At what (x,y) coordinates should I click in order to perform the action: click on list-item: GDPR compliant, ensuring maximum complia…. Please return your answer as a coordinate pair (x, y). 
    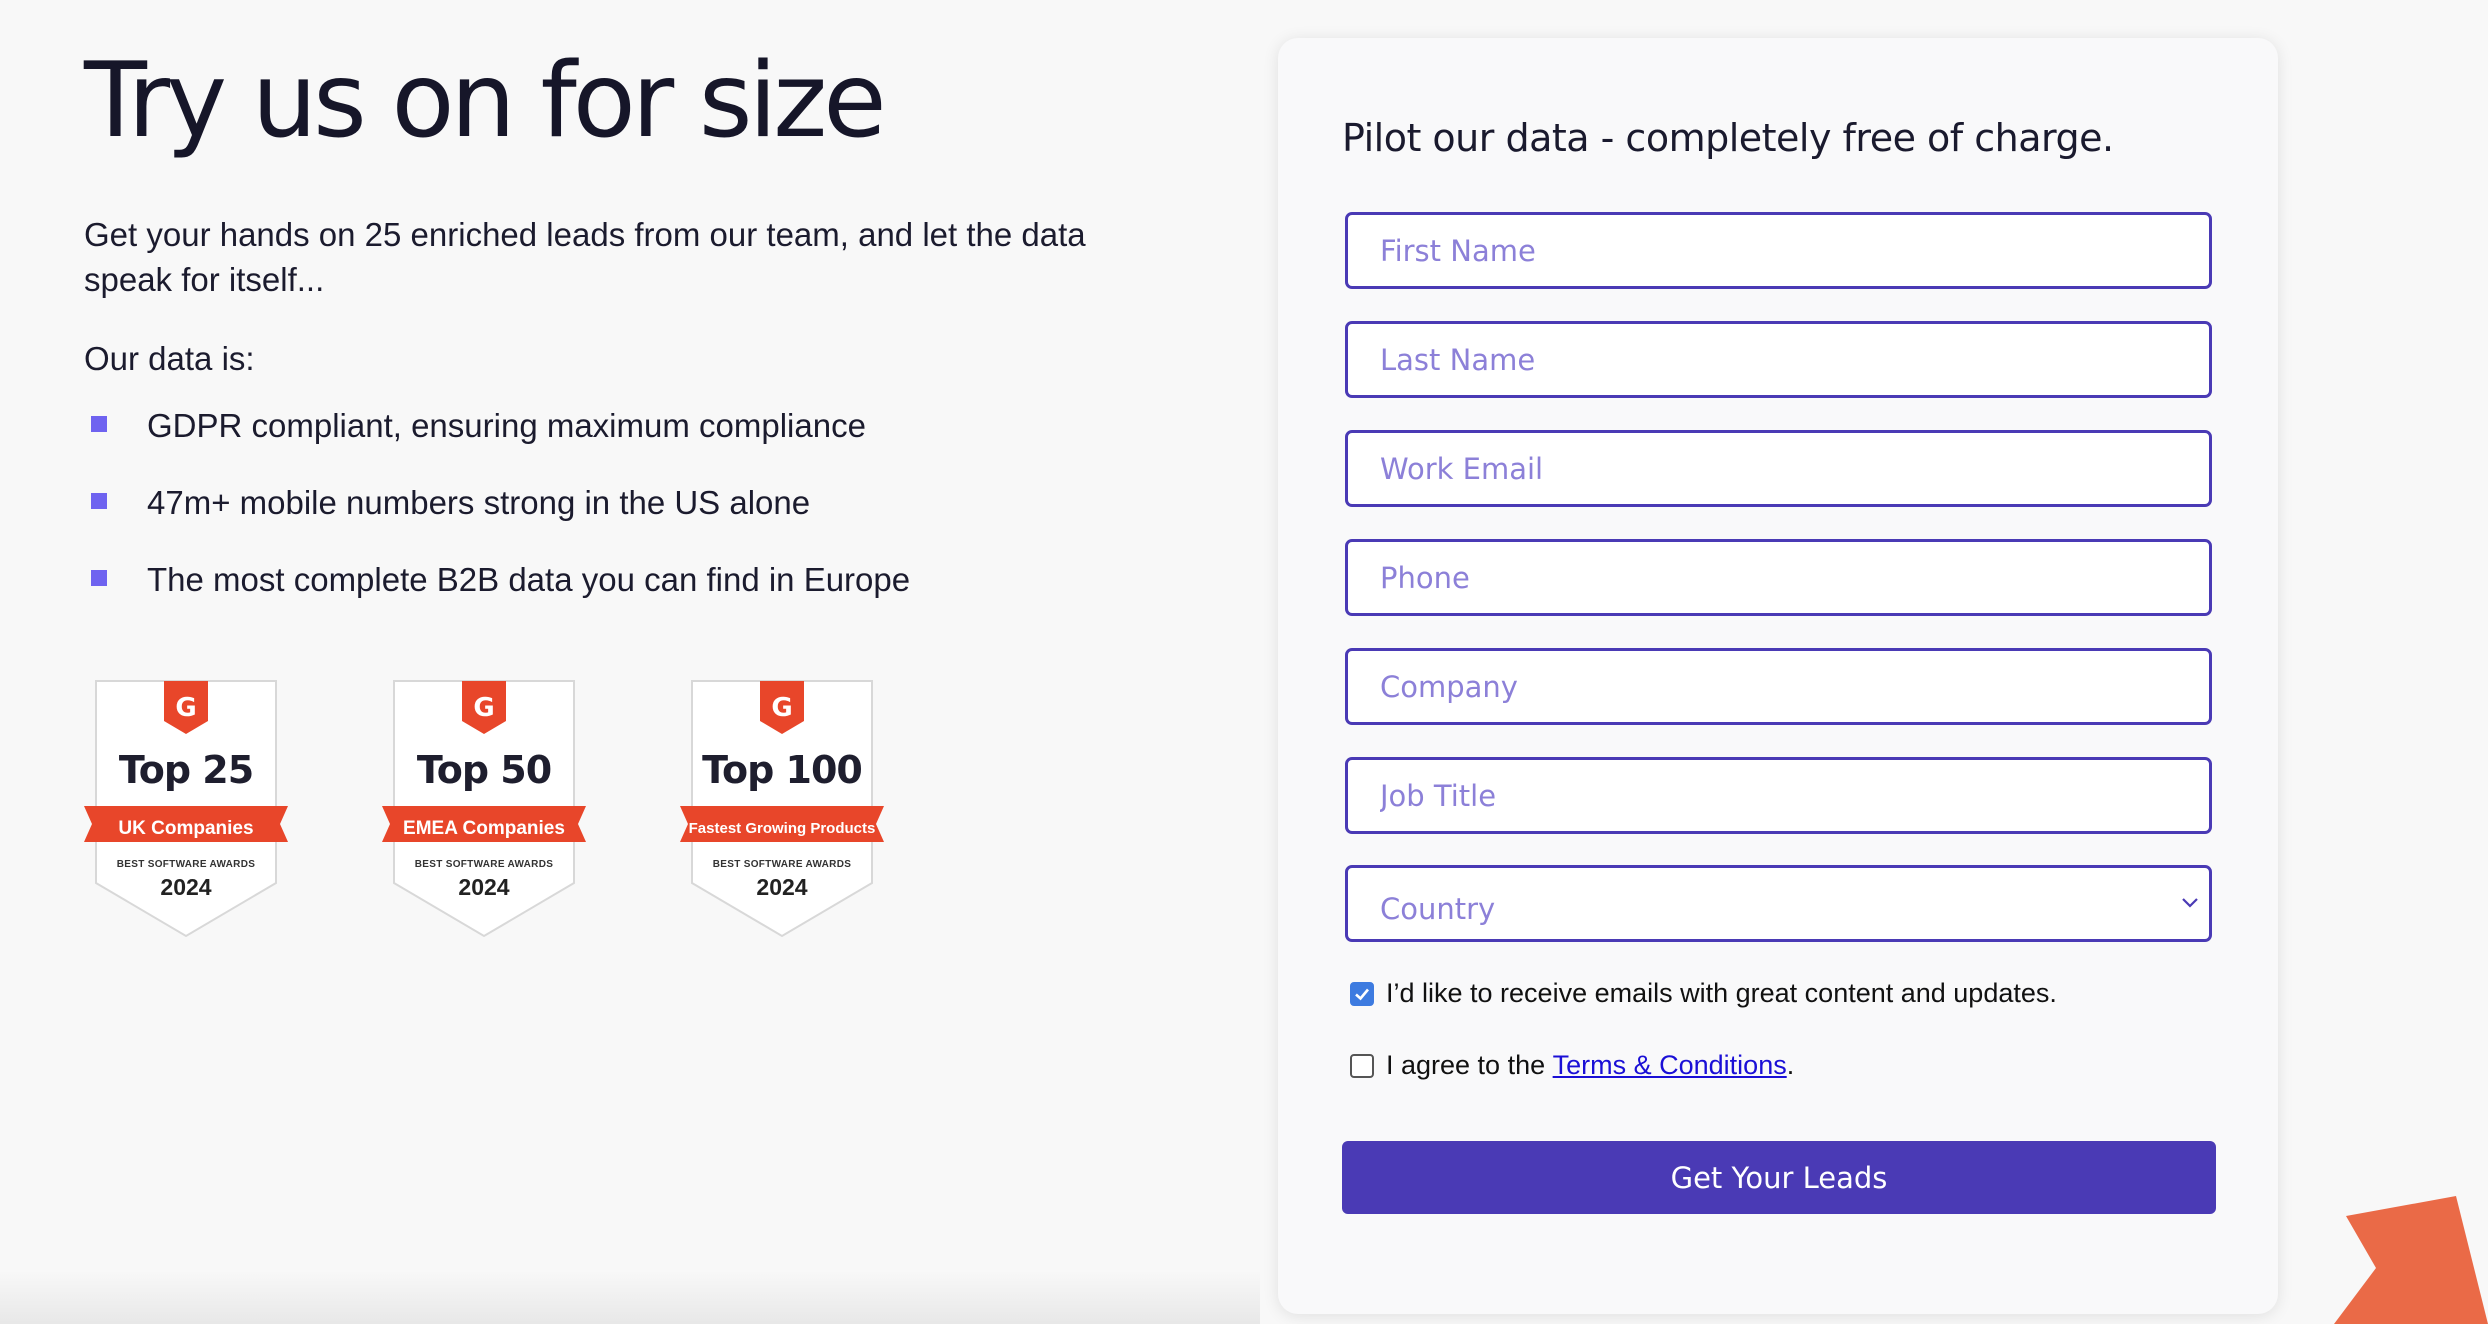
    Looking at the image, I should click on (609, 426).